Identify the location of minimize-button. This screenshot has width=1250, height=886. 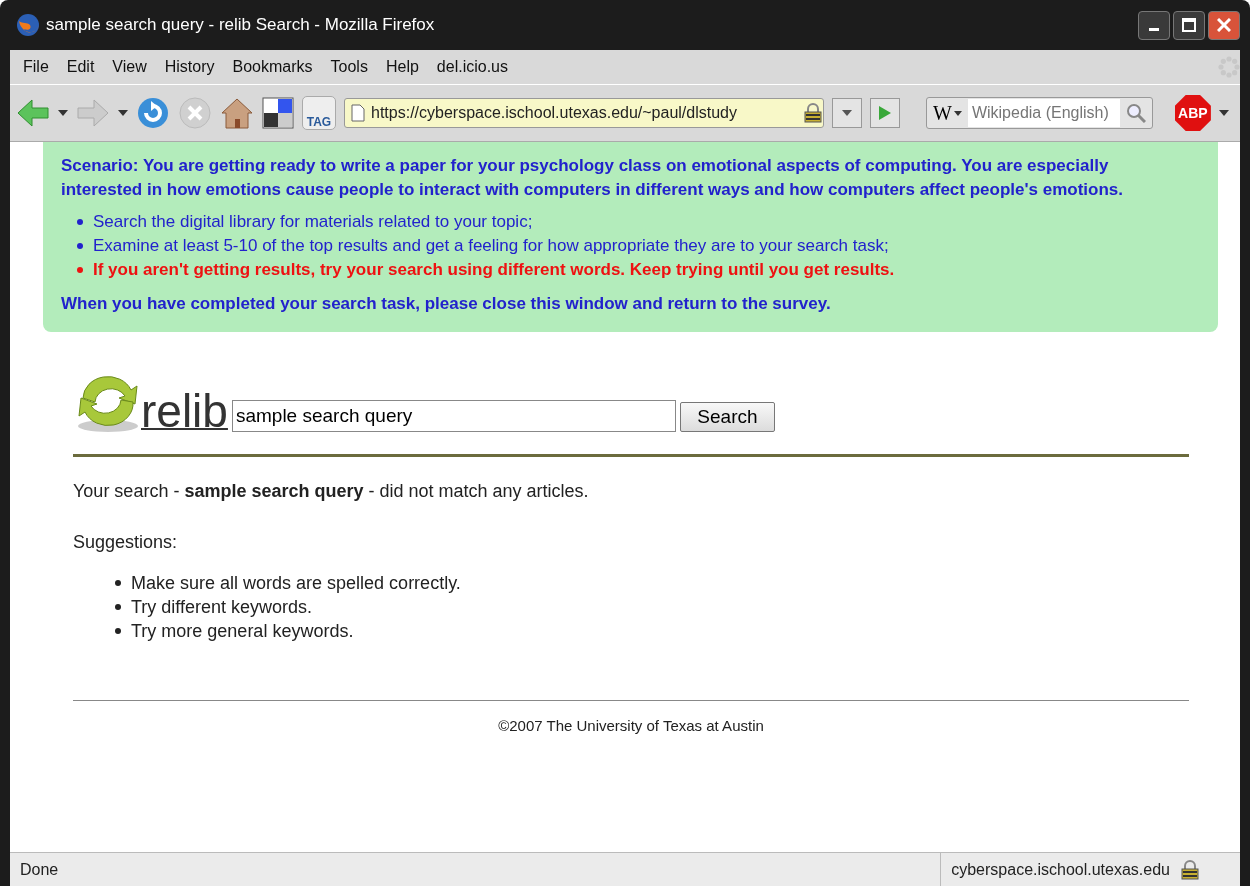
(1154, 25).